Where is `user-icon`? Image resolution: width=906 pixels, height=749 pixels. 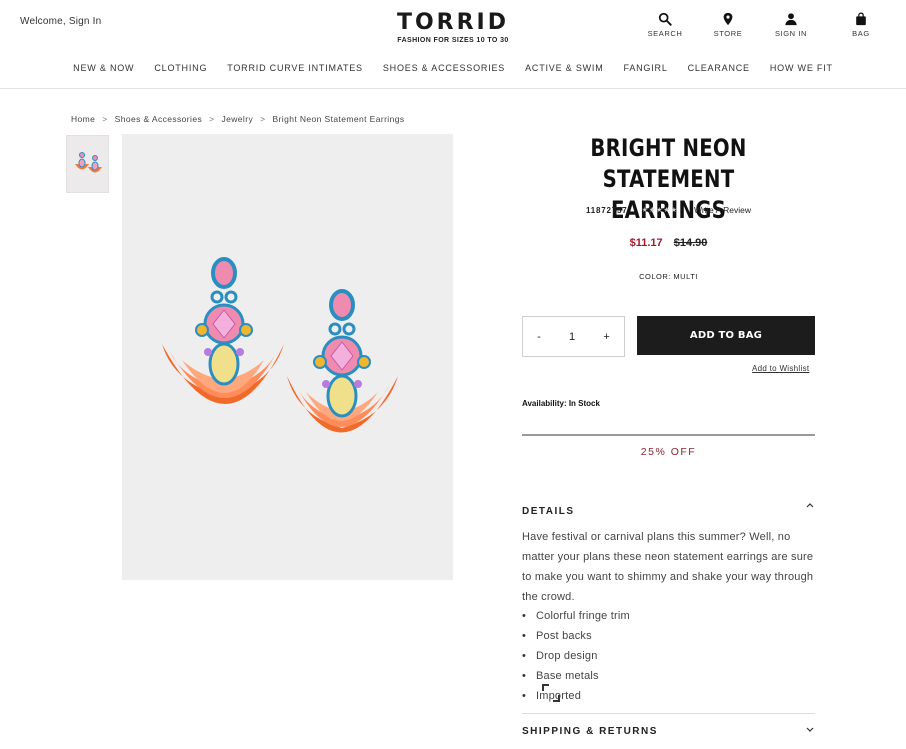
user-icon is located at coordinates (791, 19).